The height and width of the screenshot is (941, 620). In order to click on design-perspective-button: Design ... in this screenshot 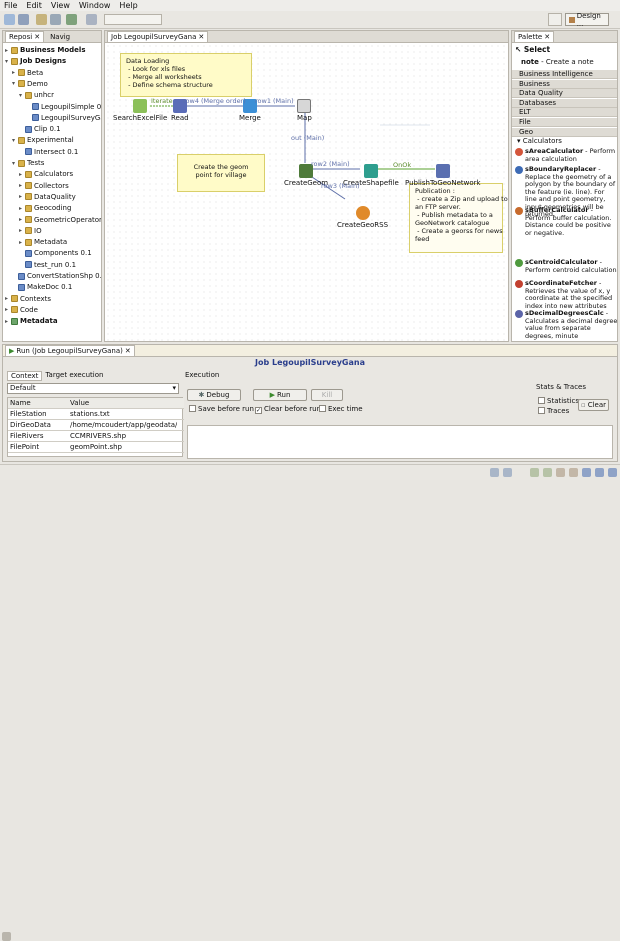, I will do `click(587, 20)`.